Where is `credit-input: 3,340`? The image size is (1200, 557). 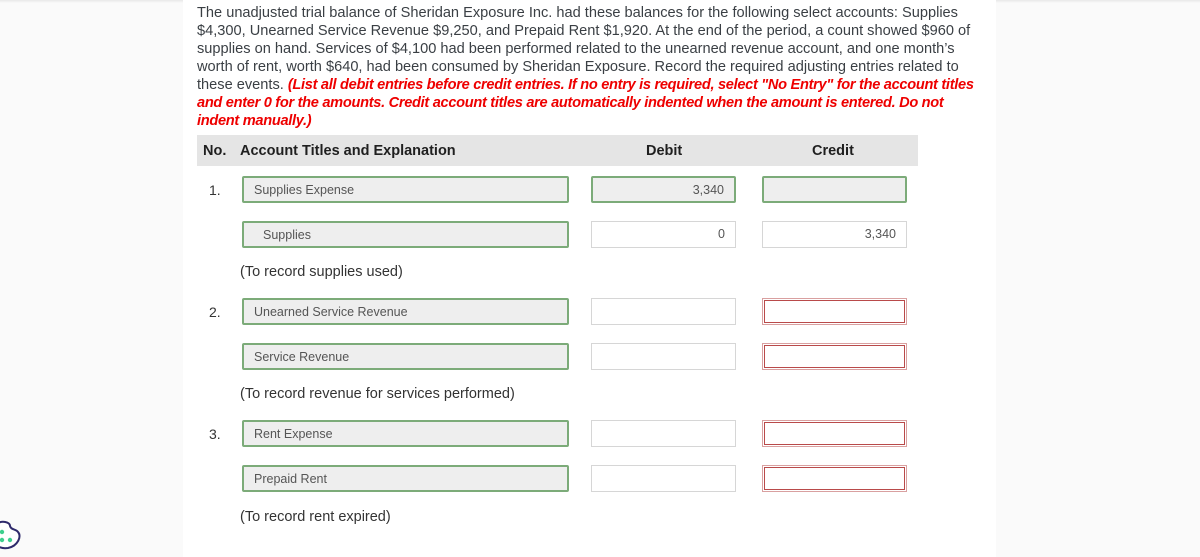 credit-input: 3,340 is located at coordinates (834, 234).